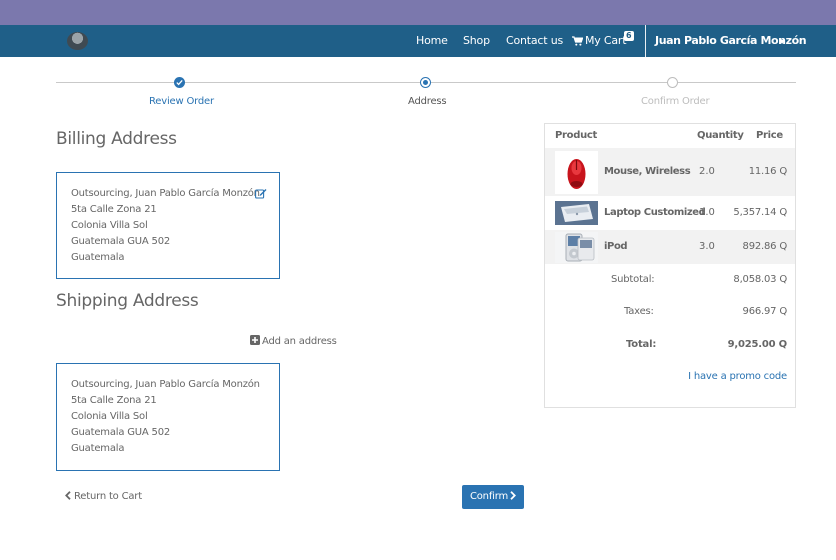 The height and width of the screenshot is (560, 836). I want to click on cart-count-badge: 6, so click(629, 36).